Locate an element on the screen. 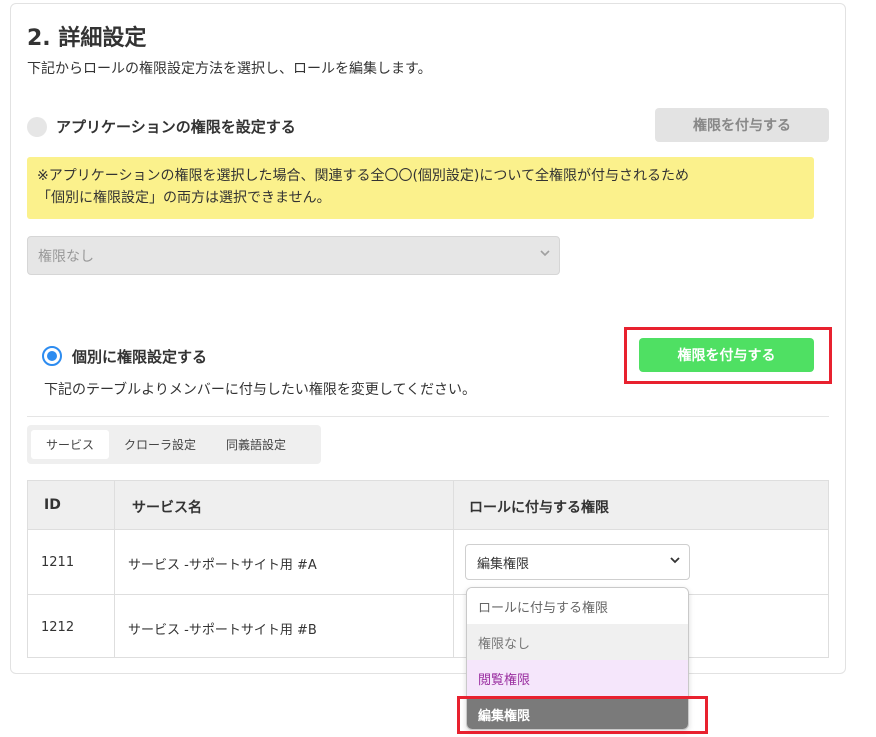  grant-individual-permission-button: 権限を付与する is located at coordinates (726, 355).